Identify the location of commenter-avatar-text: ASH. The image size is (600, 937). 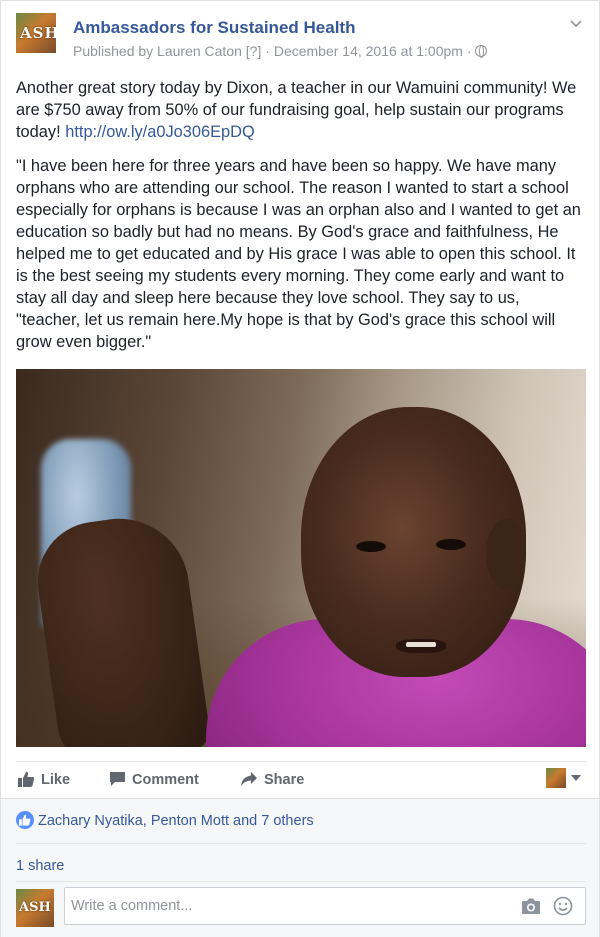
(35, 907).